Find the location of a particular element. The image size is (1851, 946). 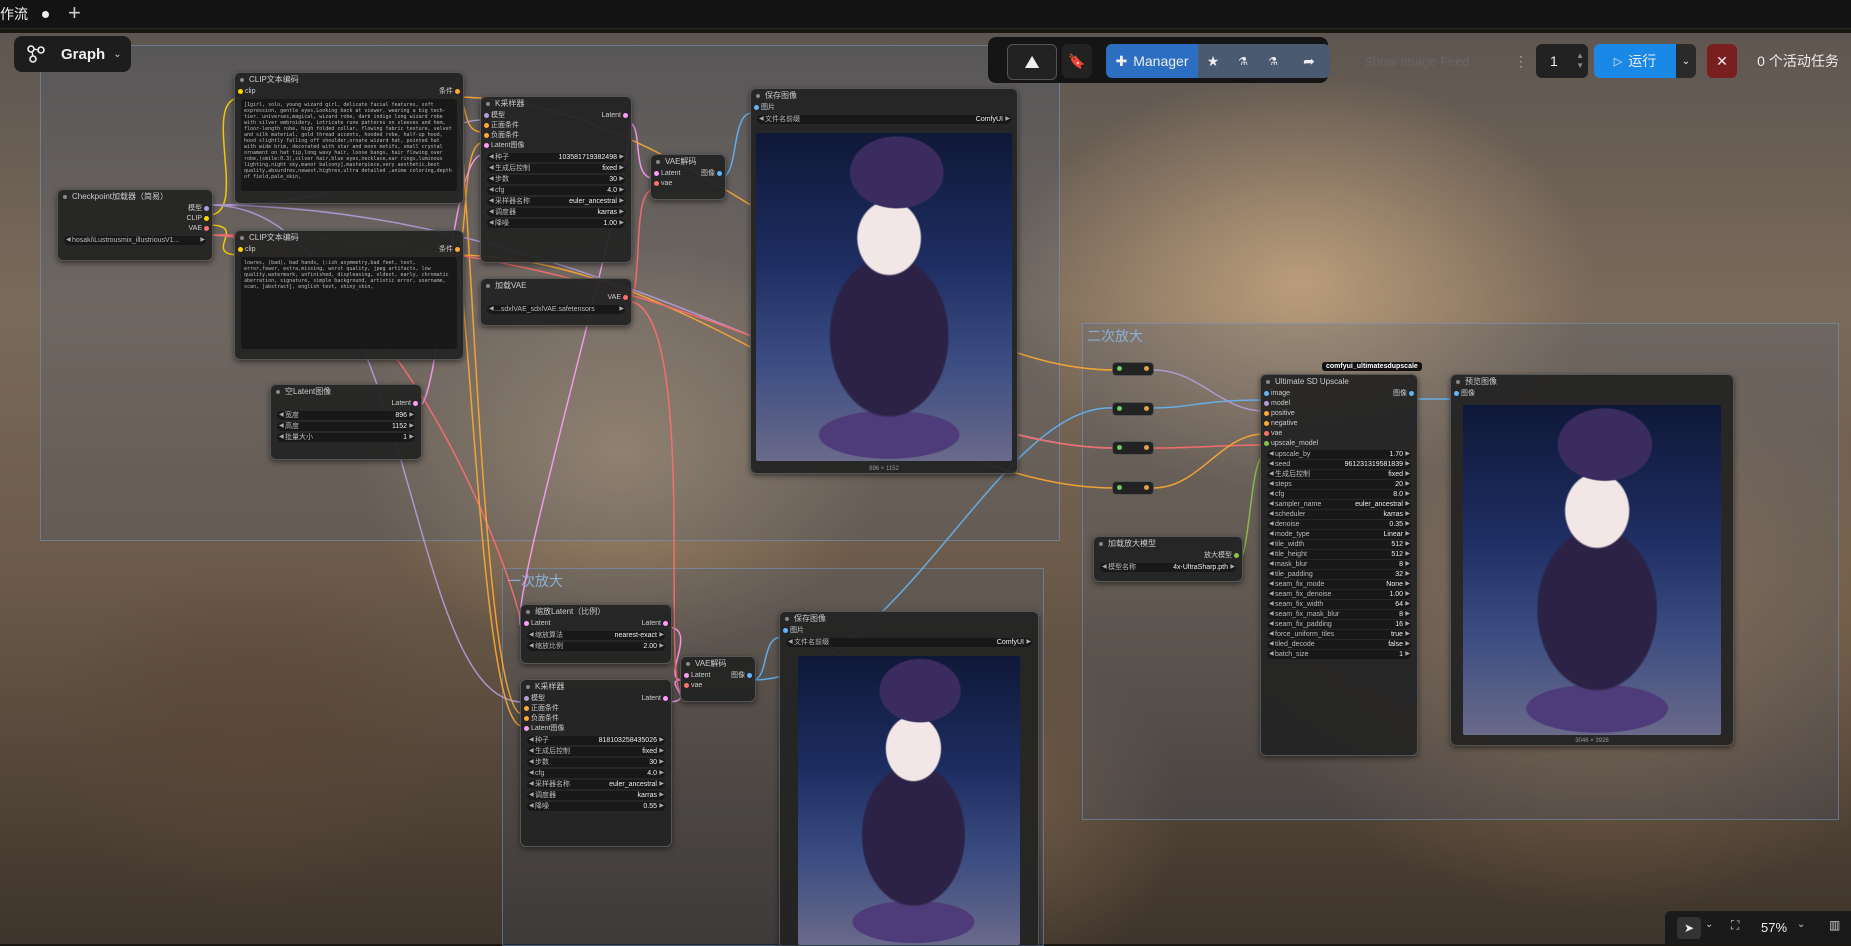

usdu-widget-seam-fix-denoise: seam_fix_denoise 1.00 is located at coordinates (1339, 594).